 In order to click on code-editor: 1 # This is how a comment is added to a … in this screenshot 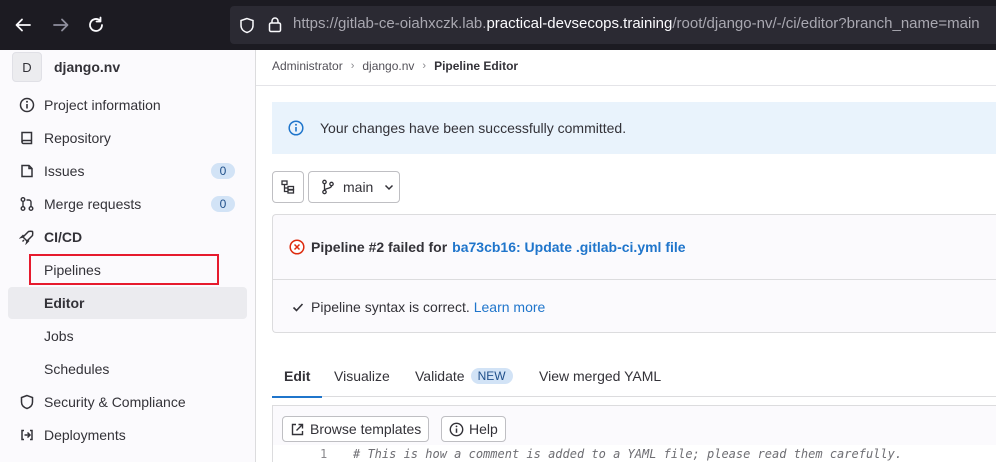, I will do `click(634, 453)`.